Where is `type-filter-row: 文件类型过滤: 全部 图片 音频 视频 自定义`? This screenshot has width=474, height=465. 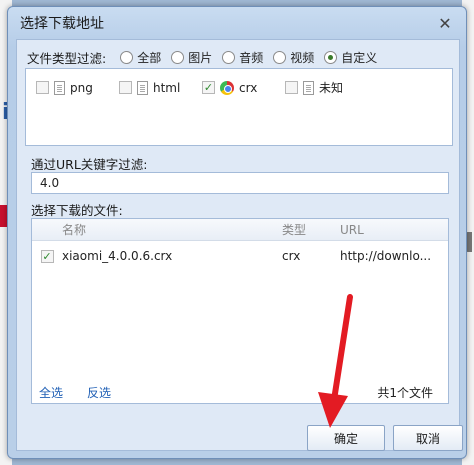 type-filter-row: 文件类型过滤: 全部 图片 音频 视频 自定义 is located at coordinates (202, 57).